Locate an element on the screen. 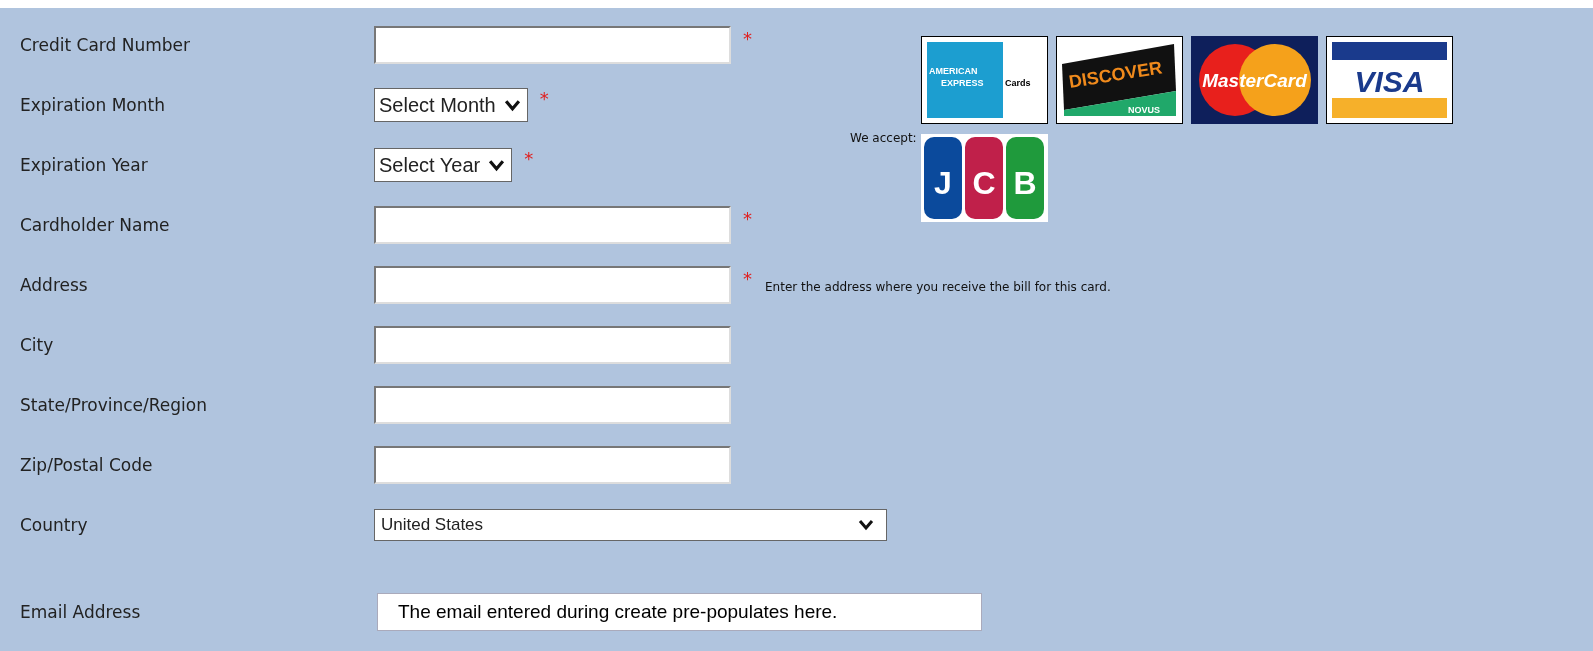 Image resolution: width=1593 pixels, height=651 pixels. field-label: State/Province/Region is located at coordinates (114, 405).